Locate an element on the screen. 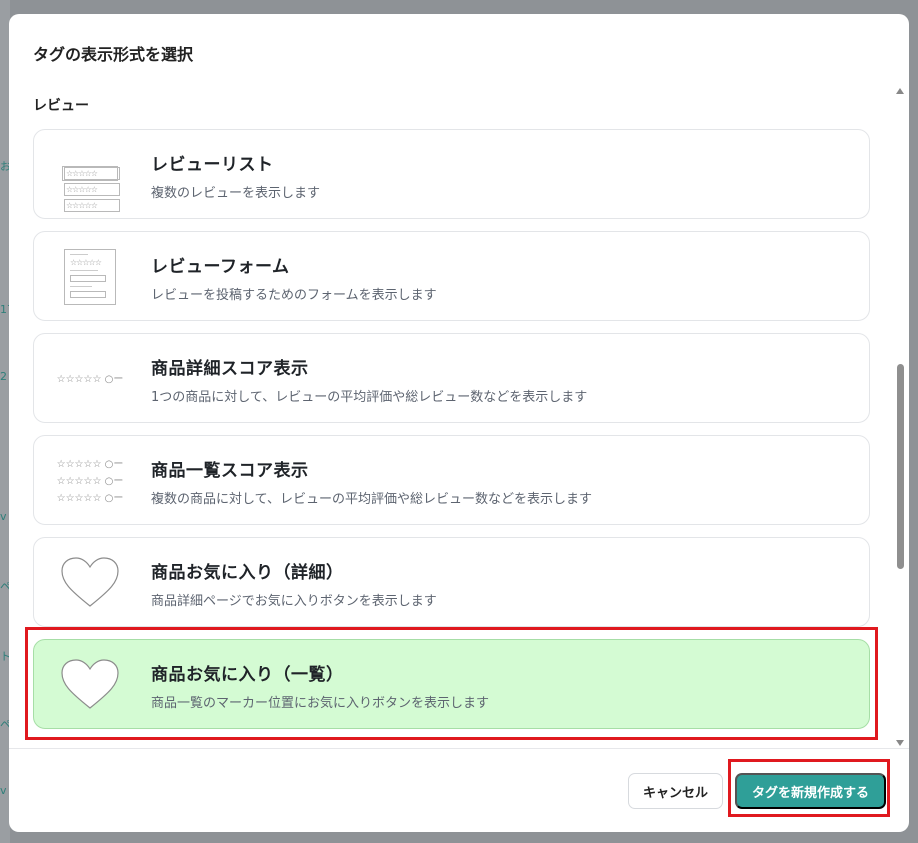 The width and height of the screenshot is (918, 843). card-title: レビューリスト is located at coordinates (212, 165).